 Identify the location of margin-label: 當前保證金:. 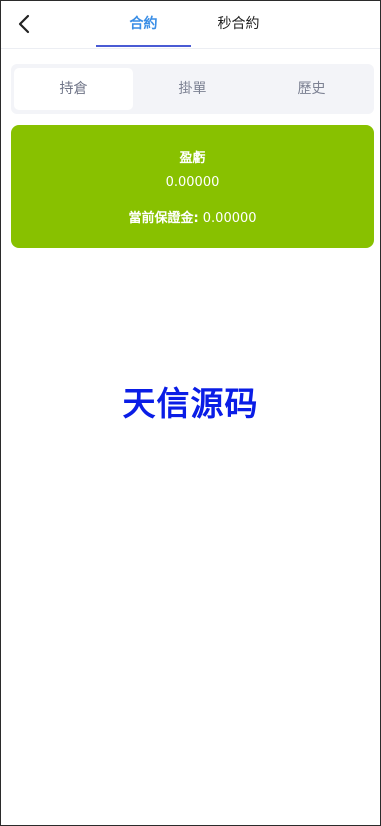
(163, 218).